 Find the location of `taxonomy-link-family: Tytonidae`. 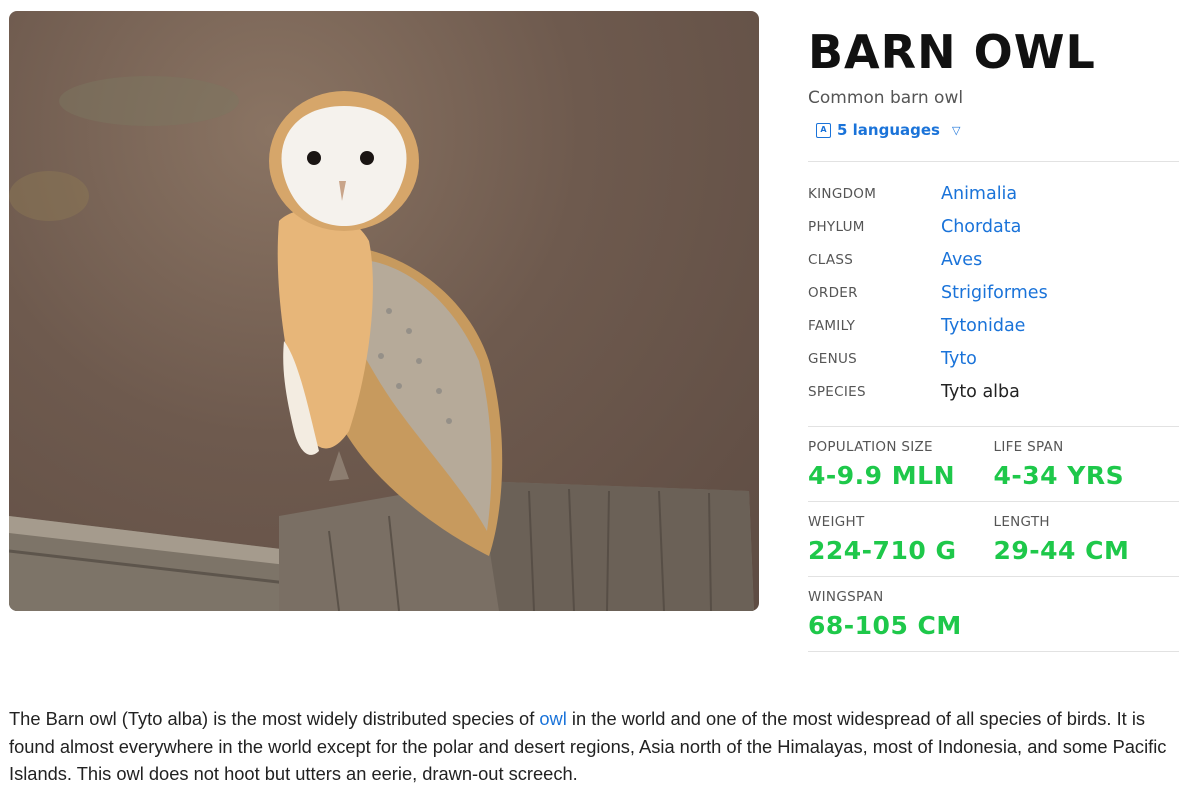

taxonomy-link-family: Tytonidae is located at coordinates (983, 326).